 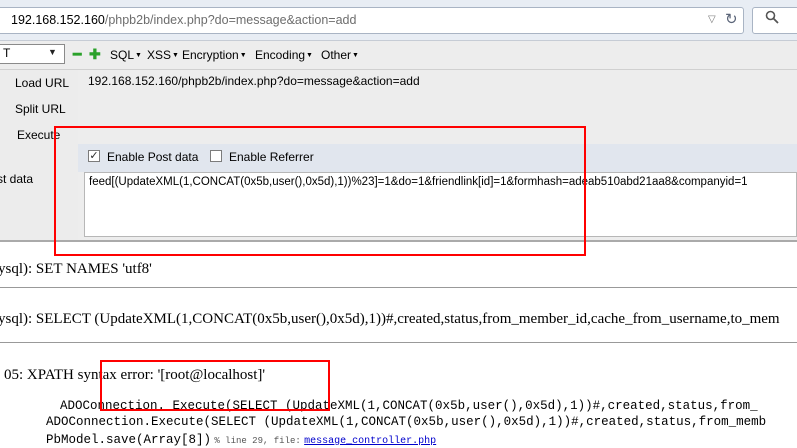 What do you see at coordinates (122, 55) in the screenshot?
I see `menu-label: SQL` at bounding box center [122, 55].